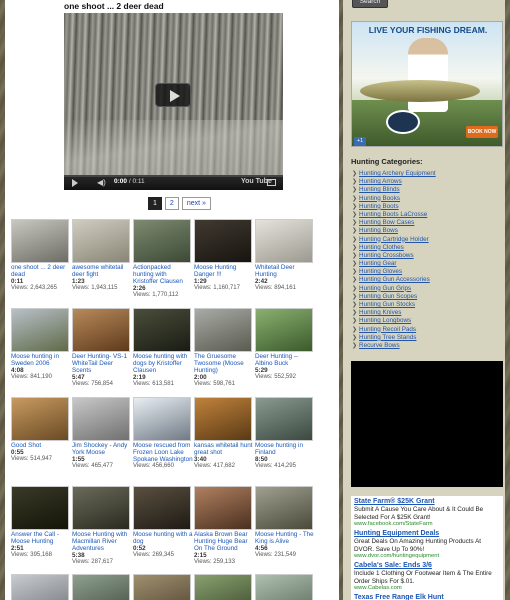  What do you see at coordinates (379, 189) in the screenshot?
I see `category-label: Hunting Blinds` at bounding box center [379, 189].